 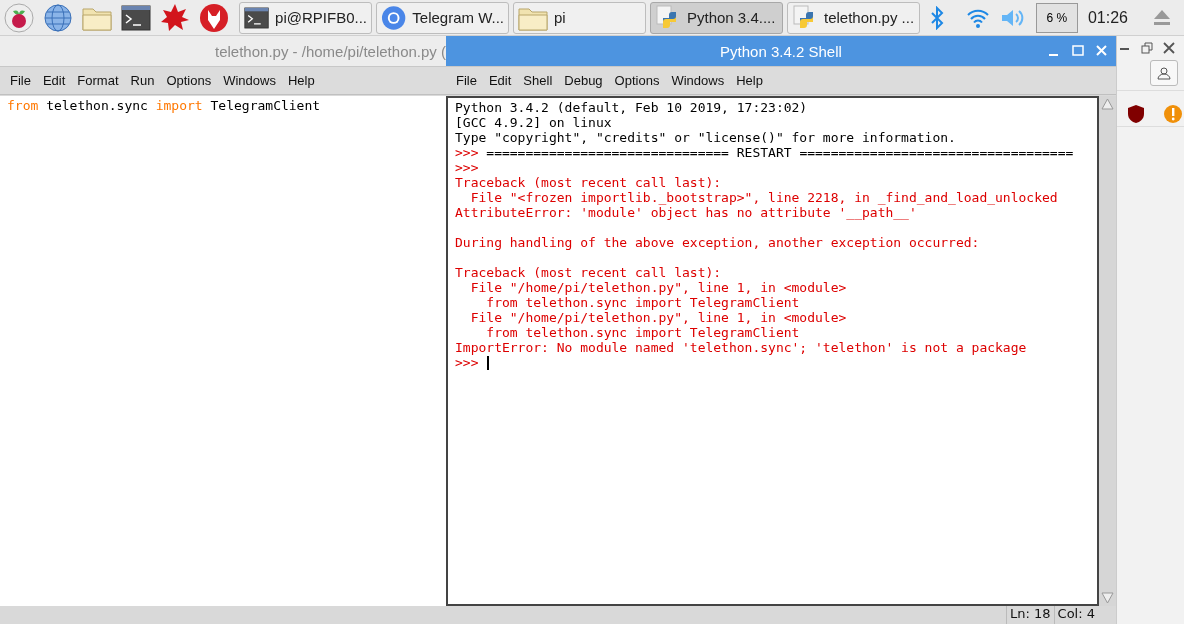 I want to click on traceback-line: AttributeError: 'module' object has no attribute '__path__', so click(x=686, y=212).